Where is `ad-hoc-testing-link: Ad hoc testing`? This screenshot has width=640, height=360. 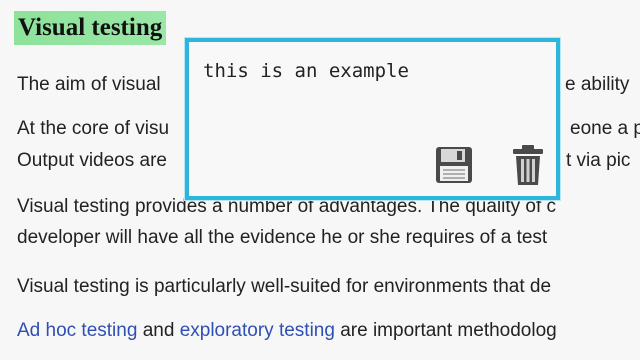 ad-hoc-testing-link: Ad hoc testing is located at coordinates (77, 330).